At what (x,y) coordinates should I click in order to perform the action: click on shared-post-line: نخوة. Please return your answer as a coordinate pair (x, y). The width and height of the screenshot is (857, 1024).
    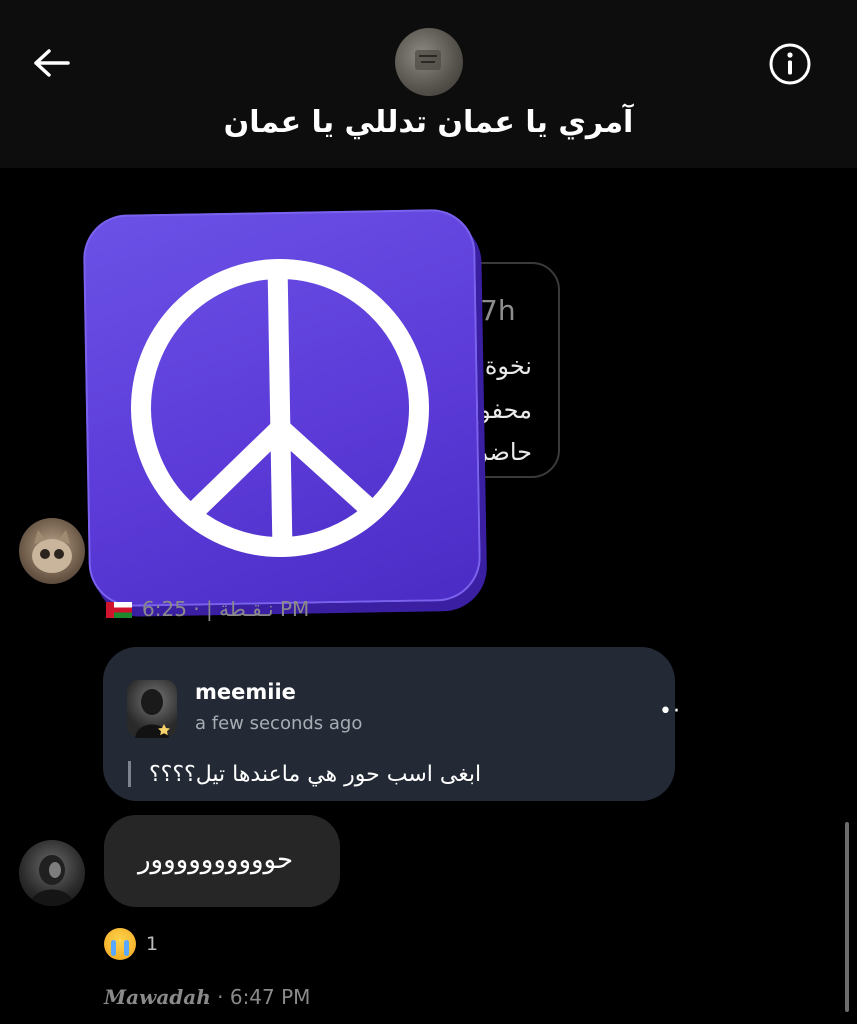
    Looking at the image, I should click on (508, 366).